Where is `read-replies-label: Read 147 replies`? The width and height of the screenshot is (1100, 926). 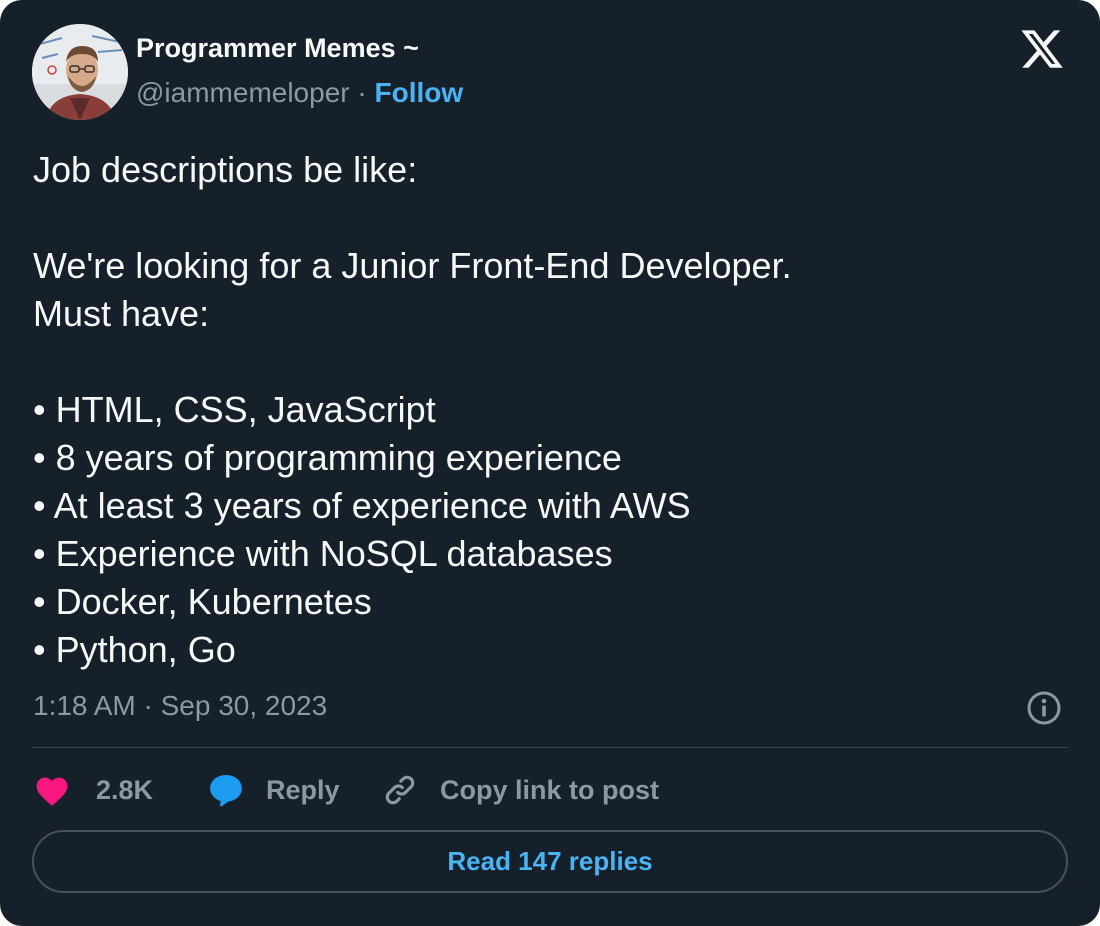
read-replies-label: Read 147 replies is located at coordinates (550, 861).